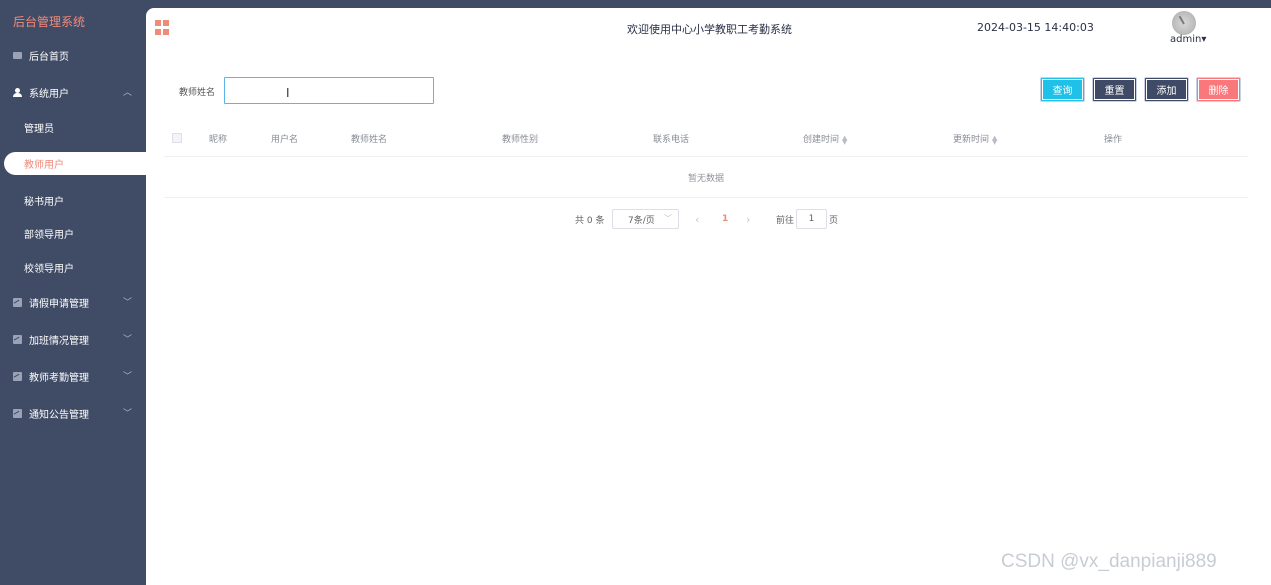 Image resolution: width=1271 pixels, height=585 pixels. What do you see at coordinates (17, 92) in the screenshot?
I see `user-icon` at bounding box center [17, 92].